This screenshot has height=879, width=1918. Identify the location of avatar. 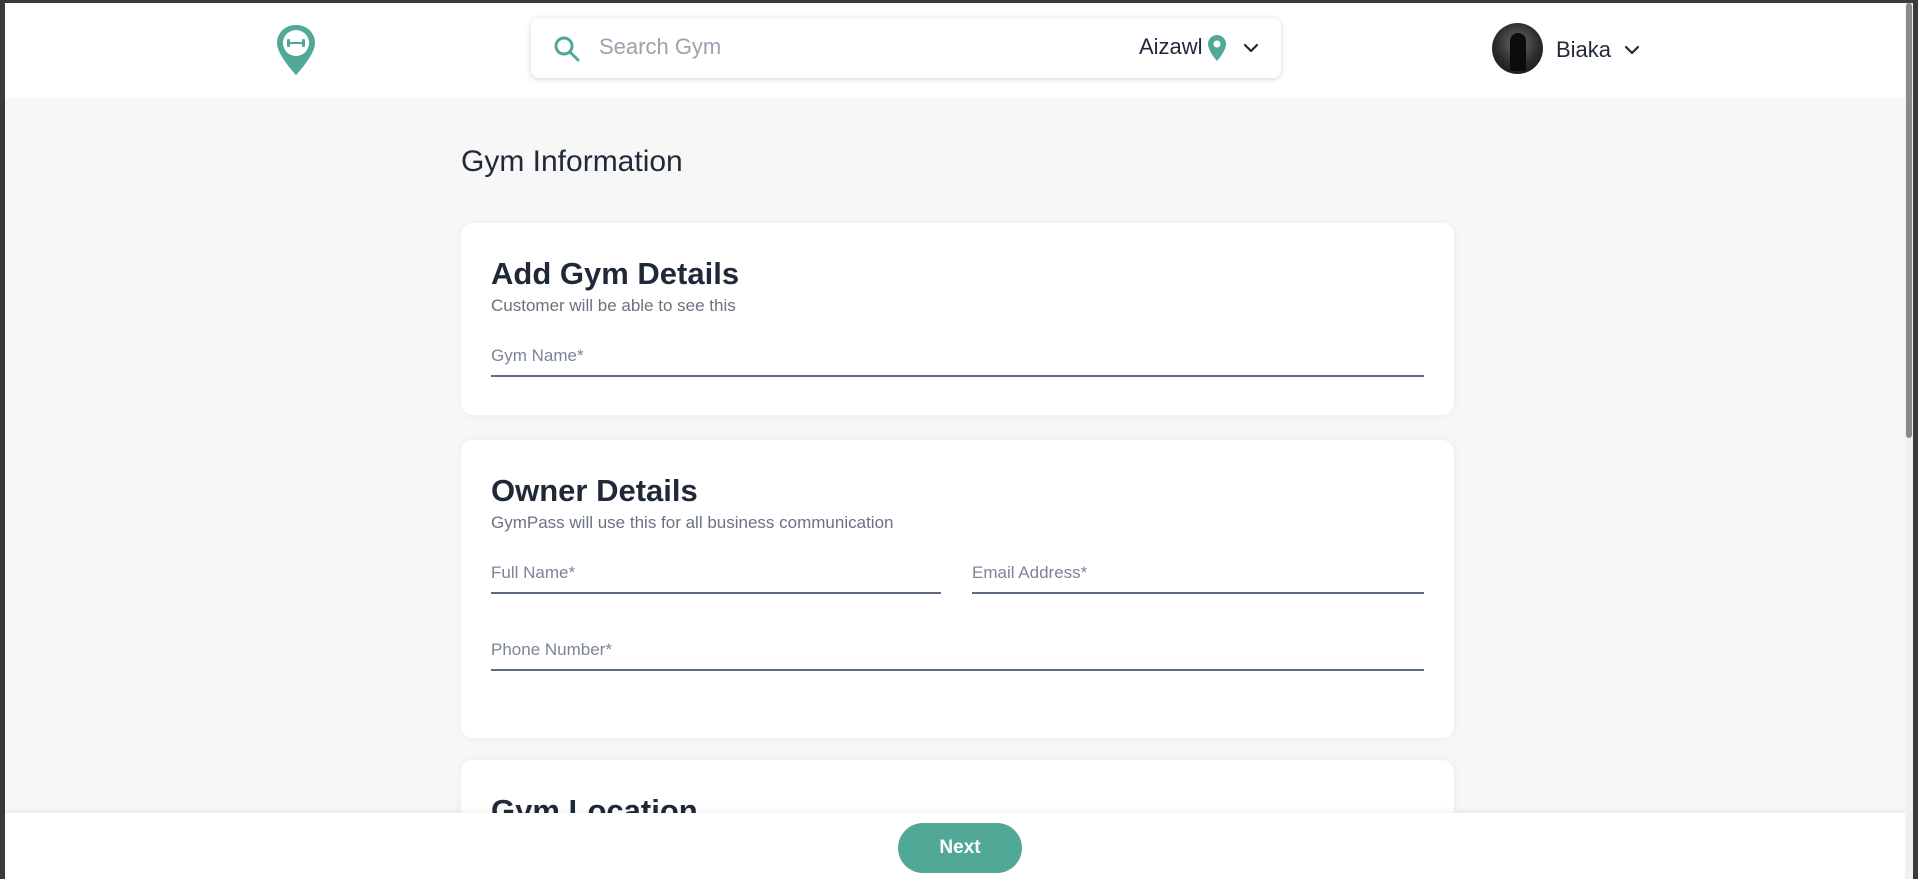
(1517, 48).